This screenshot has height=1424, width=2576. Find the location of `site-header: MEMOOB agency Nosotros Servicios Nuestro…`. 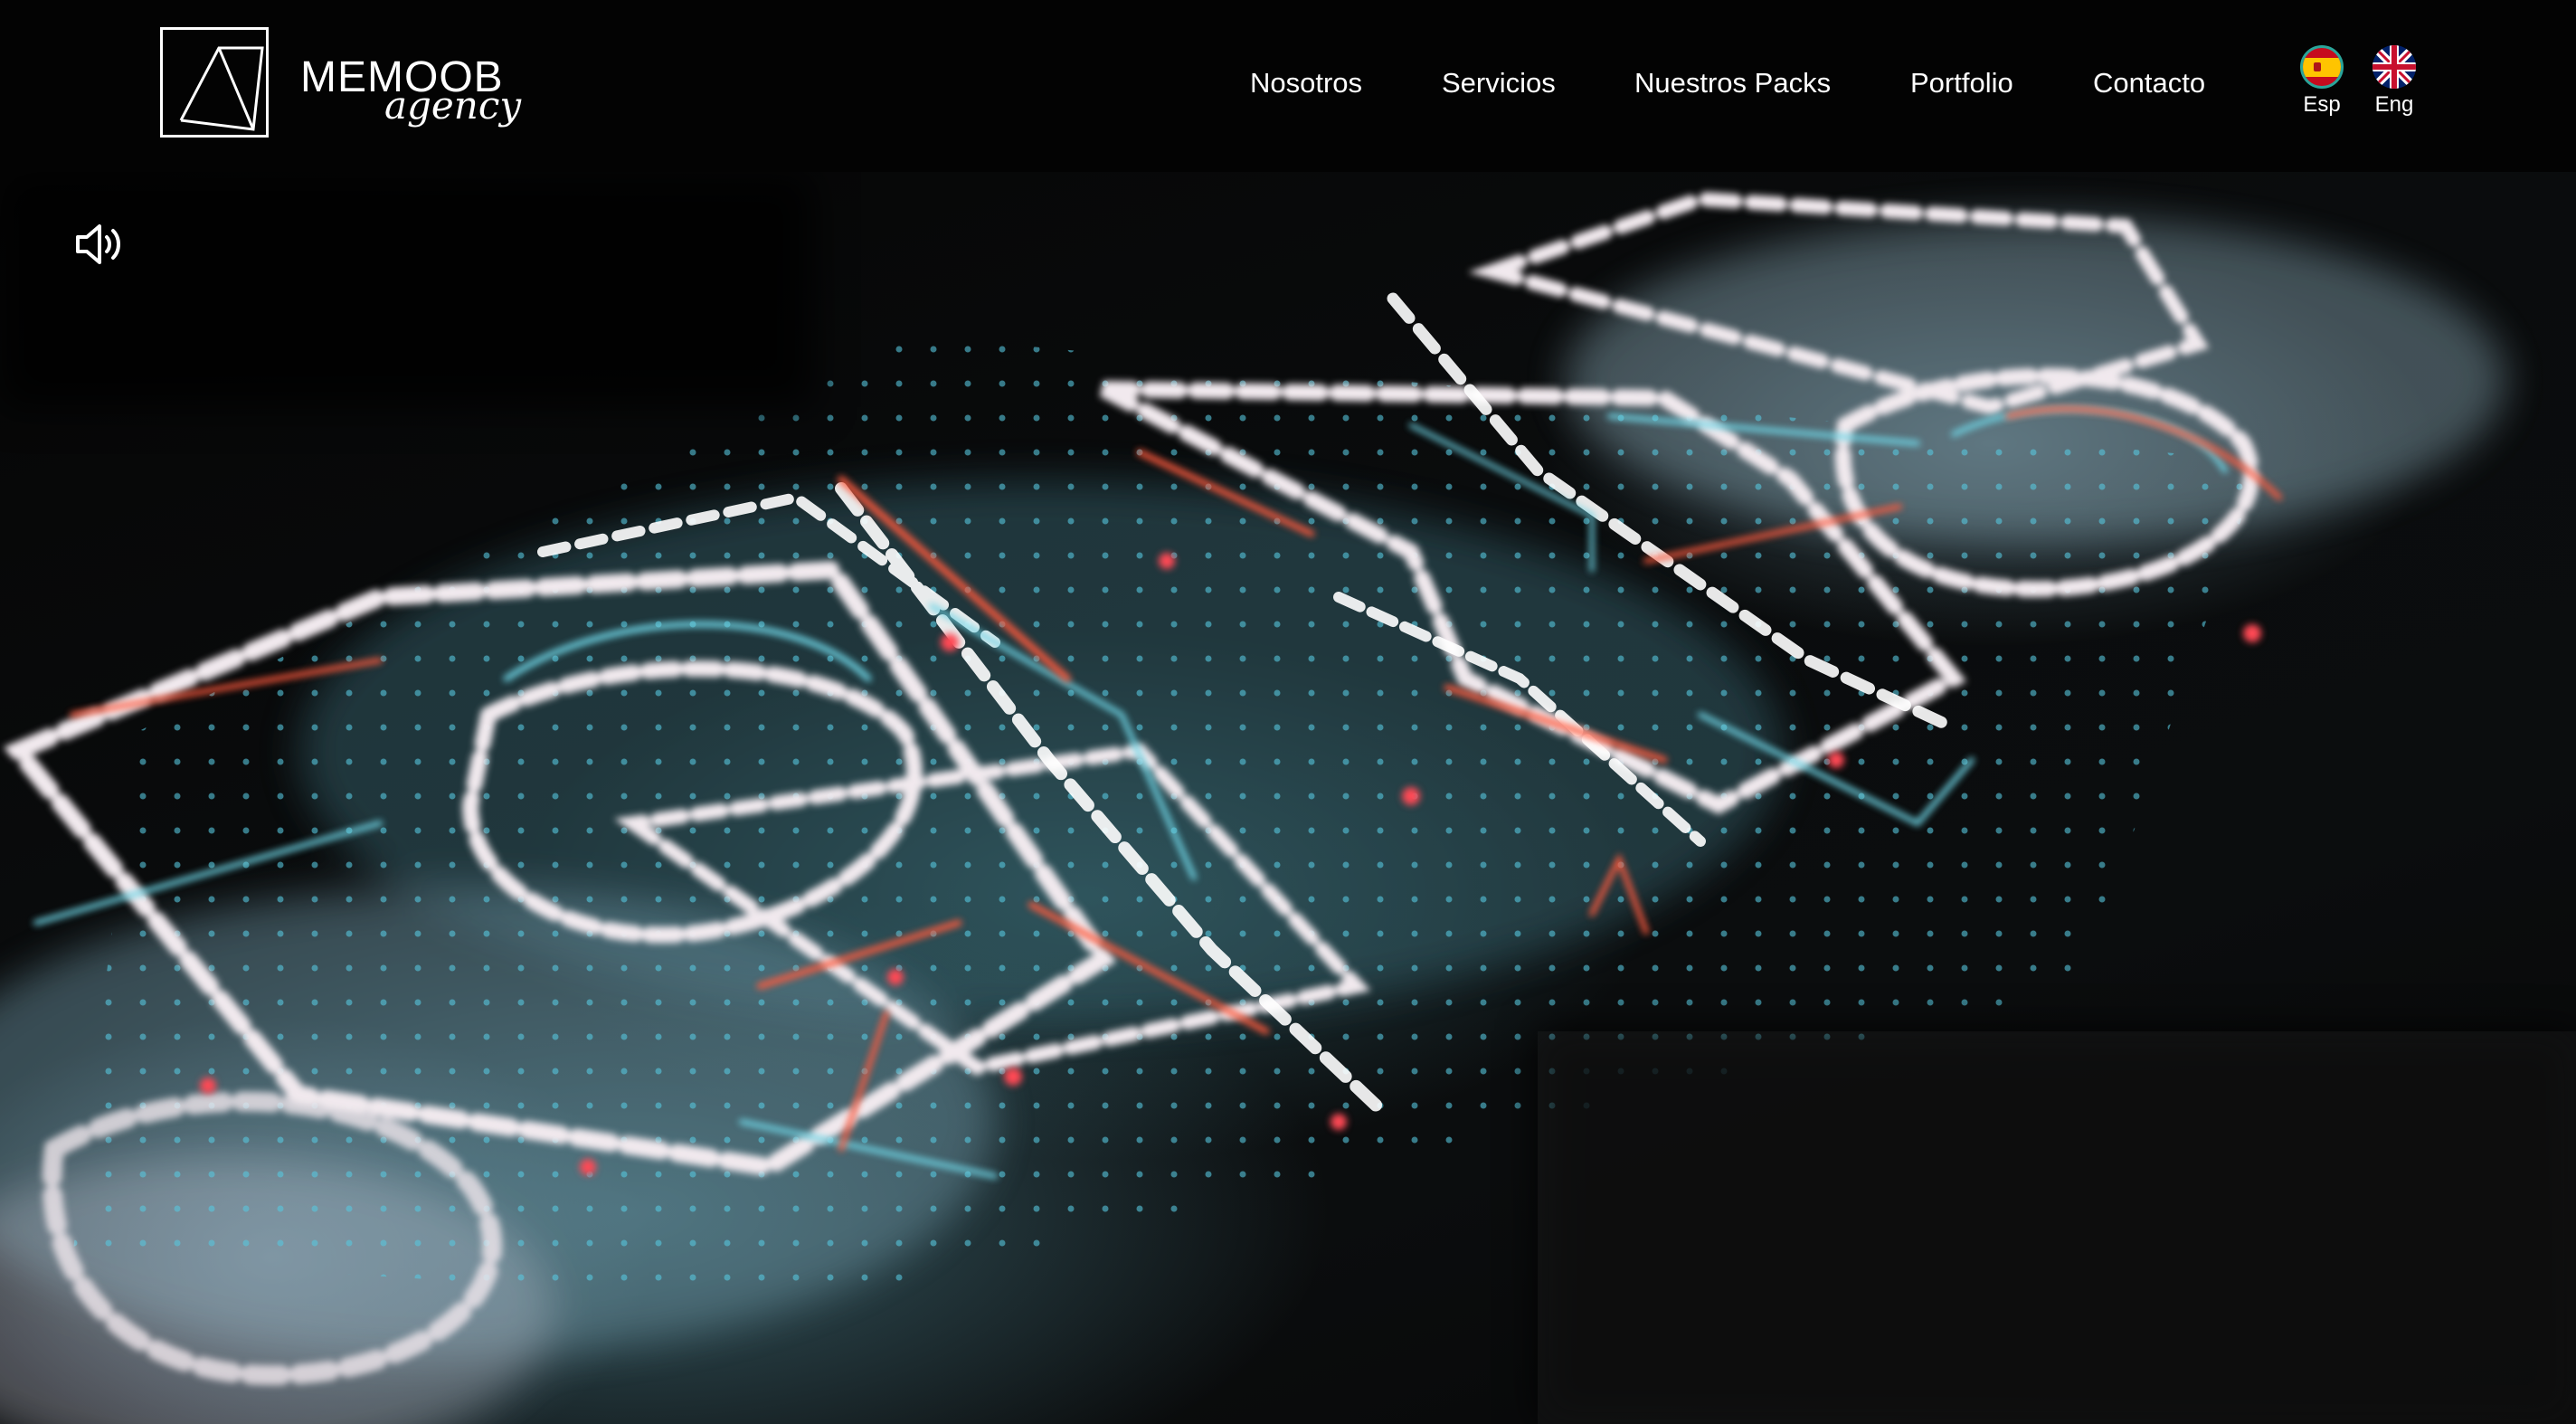

site-header: MEMOOB agency Nosotros Servicios Nuestro… is located at coordinates (1288, 86).